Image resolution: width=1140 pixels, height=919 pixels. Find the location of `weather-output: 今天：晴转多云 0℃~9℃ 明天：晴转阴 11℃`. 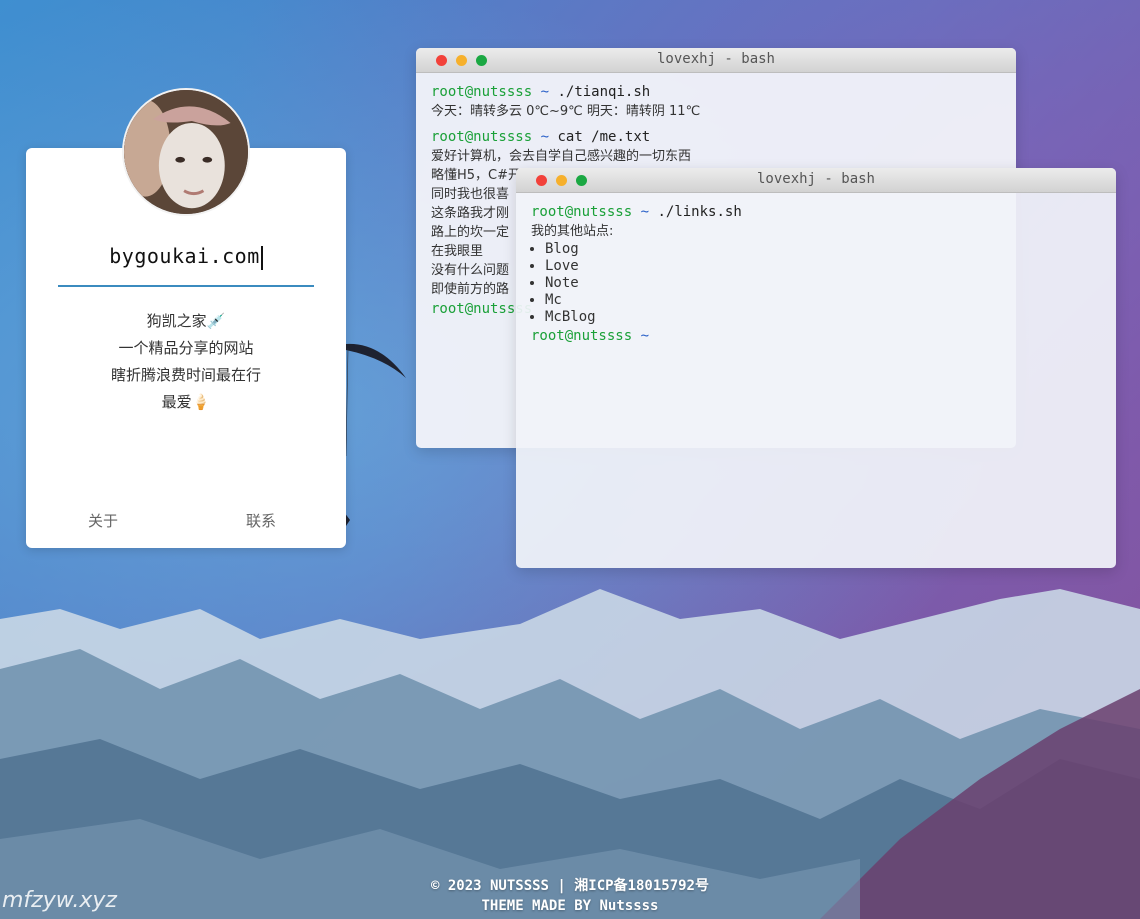

weather-output: 今天：晴转多云 0℃~9℃ 明天：晴转阴 11℃ is located at coordinates (566, 111).